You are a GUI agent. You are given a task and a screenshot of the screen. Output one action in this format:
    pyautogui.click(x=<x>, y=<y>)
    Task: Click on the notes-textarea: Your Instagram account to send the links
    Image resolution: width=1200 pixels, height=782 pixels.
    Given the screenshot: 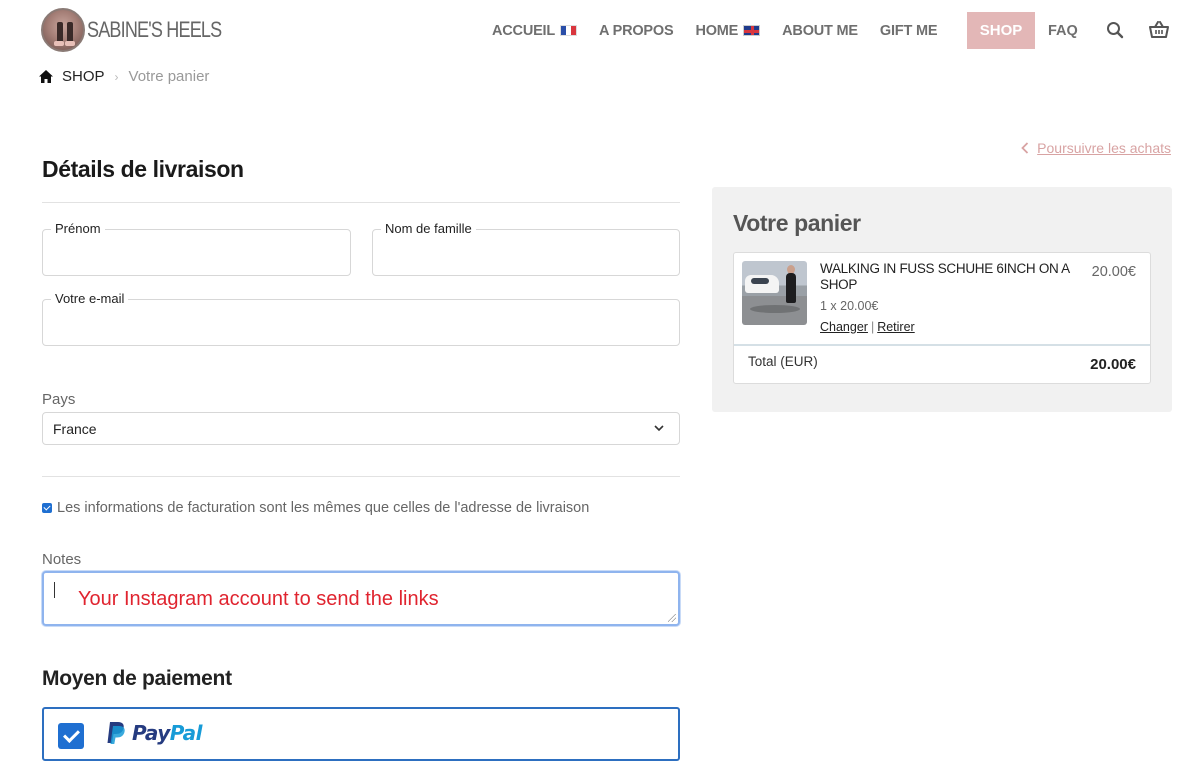 What is the action you would take?
    pyautogui.click(x=361, y=598)
    